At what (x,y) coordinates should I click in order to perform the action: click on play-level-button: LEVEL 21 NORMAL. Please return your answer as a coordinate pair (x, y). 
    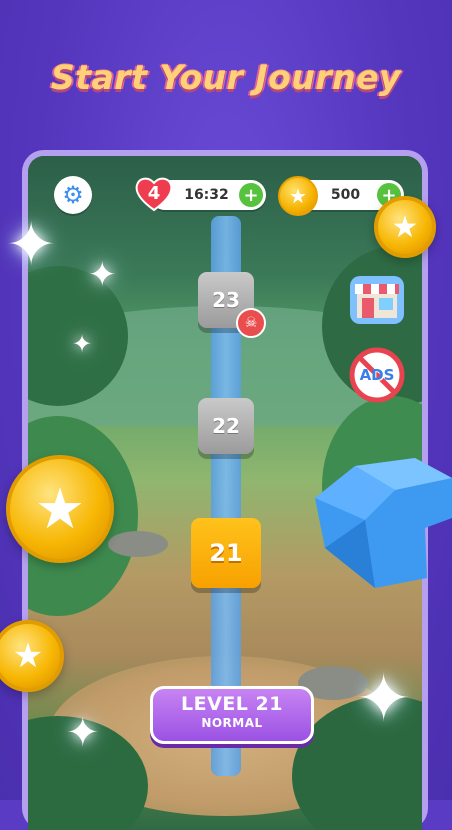
    Looking at the image, I should click on (232, 715).